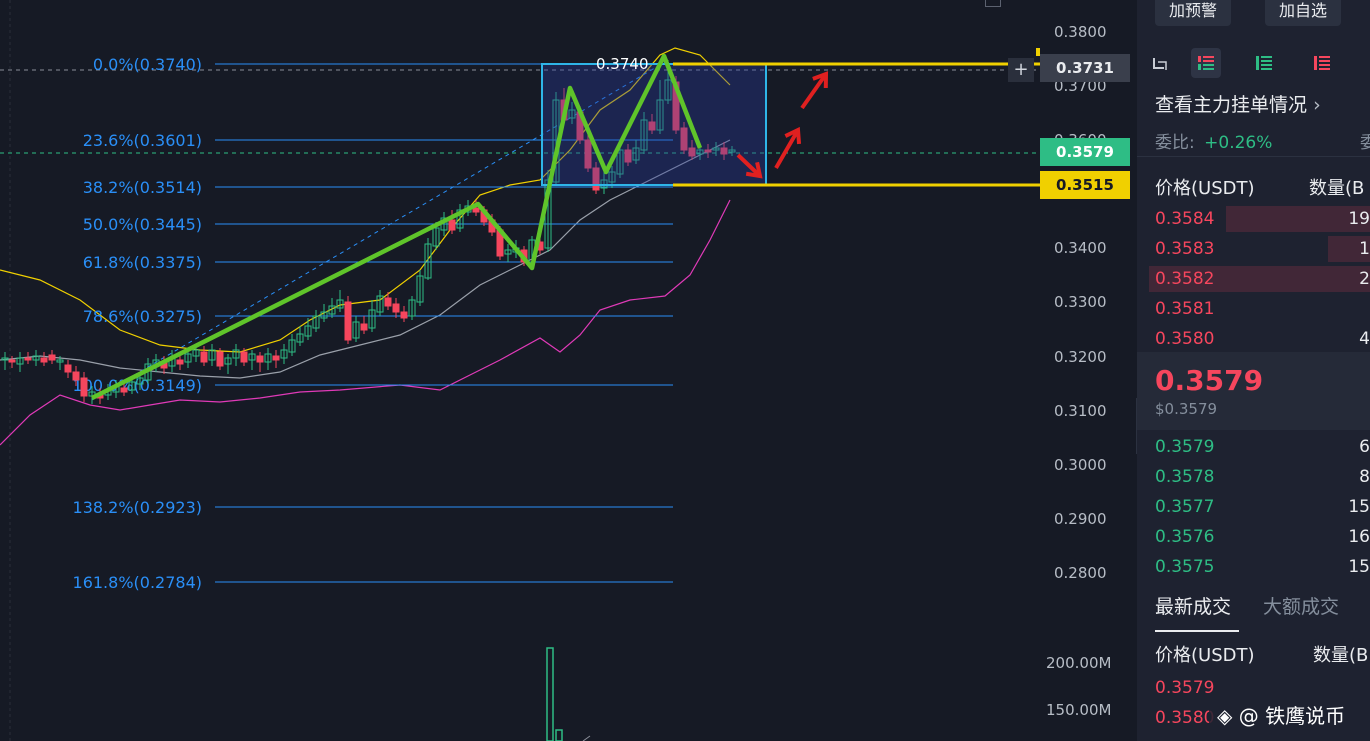  Describe the element at coordinates (1359, 219) in the screenshot. I see `ask-qty: 19` at that location.